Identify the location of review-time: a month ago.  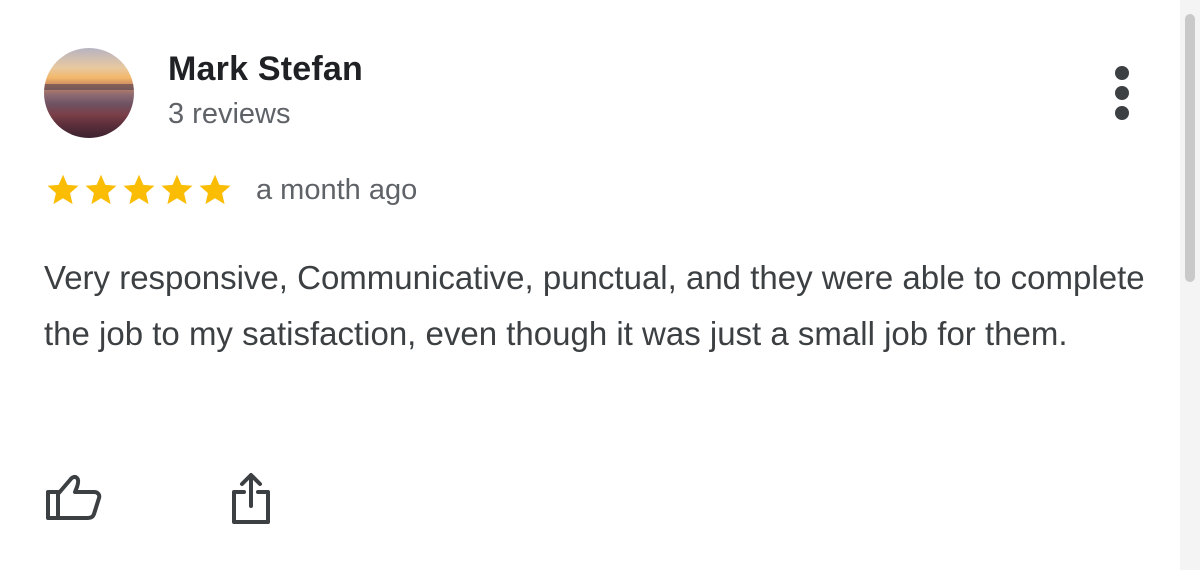
(337, 189).